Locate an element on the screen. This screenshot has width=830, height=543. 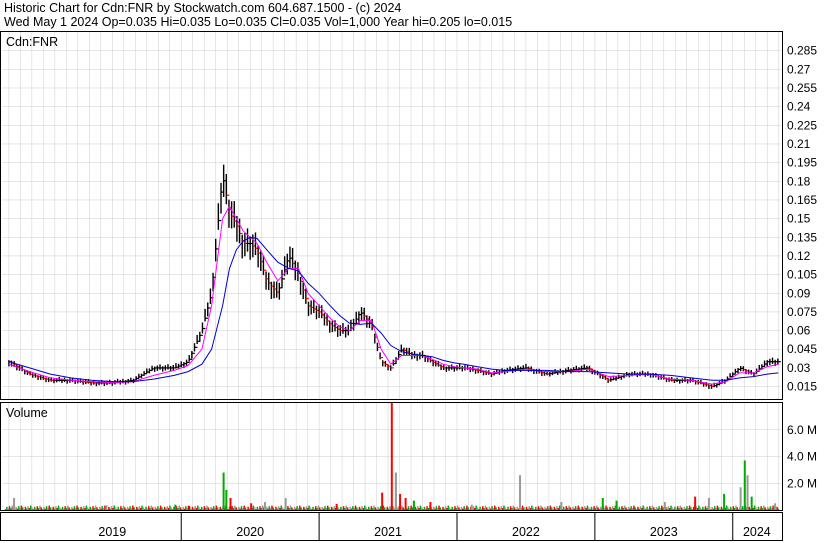
price-ytick-label: 0.135 is located at coordinates (802, 237).